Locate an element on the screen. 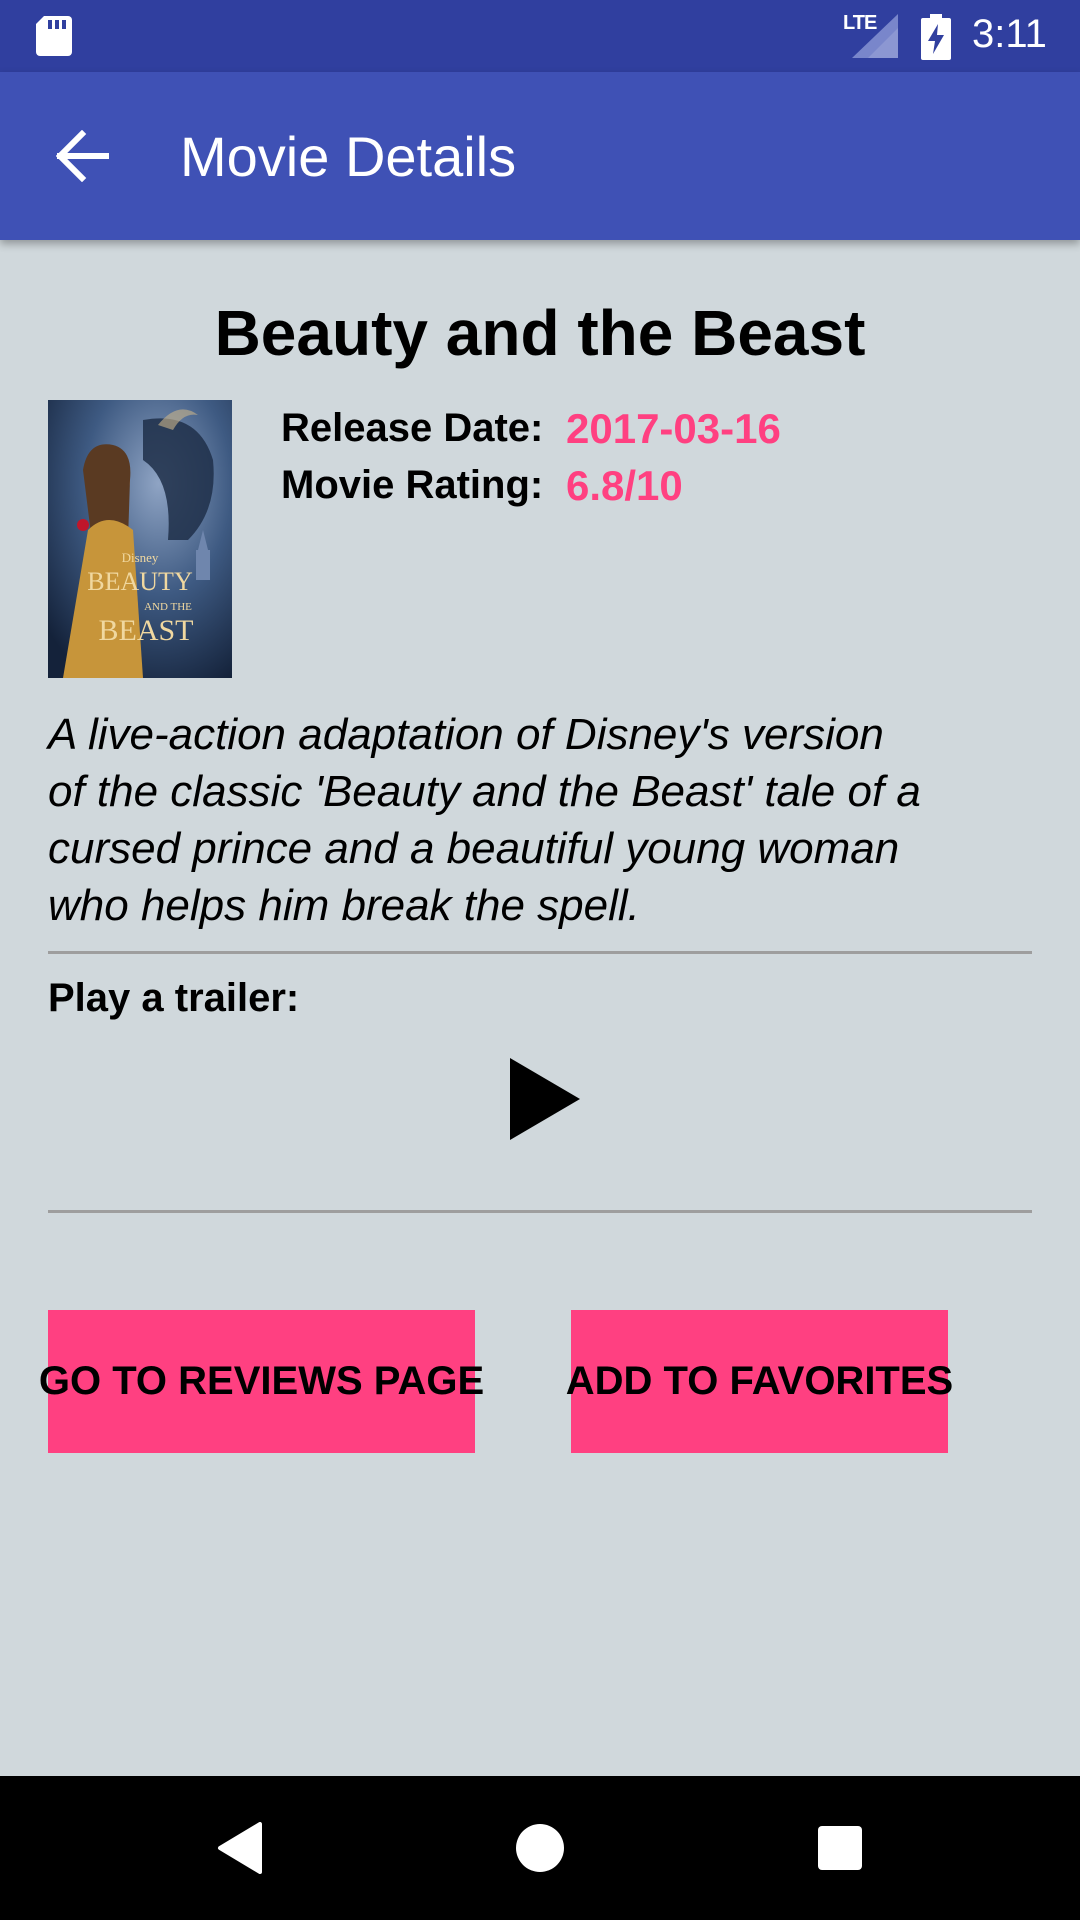 The image size is (1080, 1920). poster-image: Disney BEAUTY AND THE BEAST is located at coordinates (140, 539).